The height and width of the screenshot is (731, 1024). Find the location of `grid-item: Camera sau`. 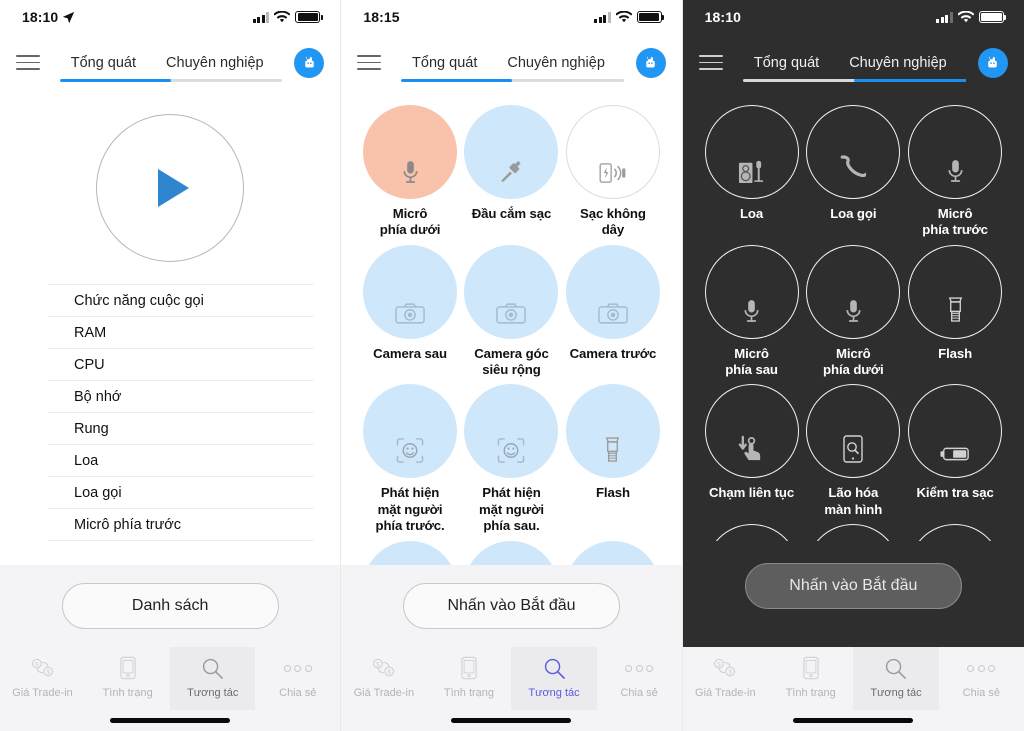

grid-item: Camera sau is located at coordinates (409, 311).